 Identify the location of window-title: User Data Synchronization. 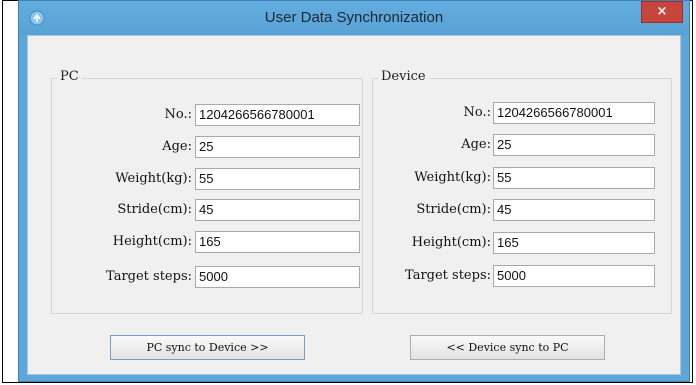
(354, 17).